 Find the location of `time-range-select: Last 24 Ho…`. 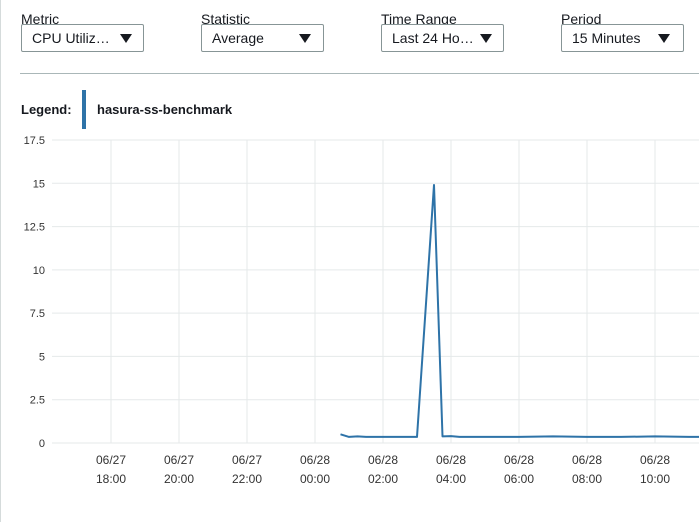

time-range-select: Last 24 Ho… is located at coordinates (442, 38).